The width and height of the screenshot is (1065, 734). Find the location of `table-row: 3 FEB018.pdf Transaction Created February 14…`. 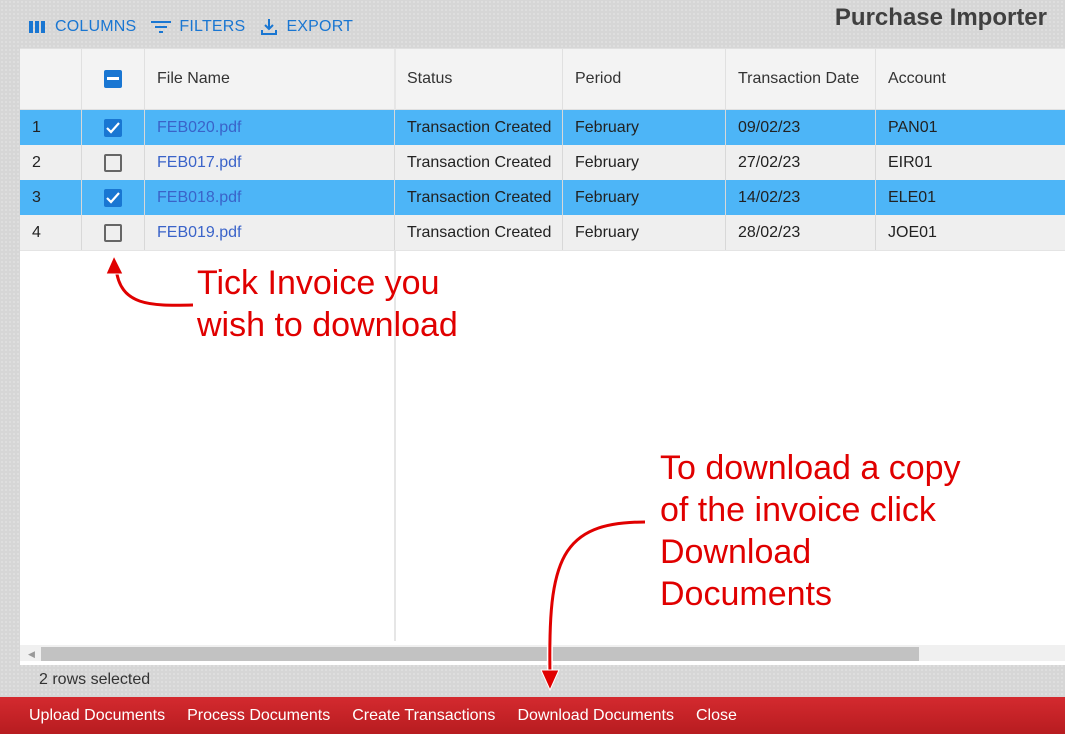

table-row: 3 FEB018.pdf Transaction Created February 14… is located at coordinates (542, 198).